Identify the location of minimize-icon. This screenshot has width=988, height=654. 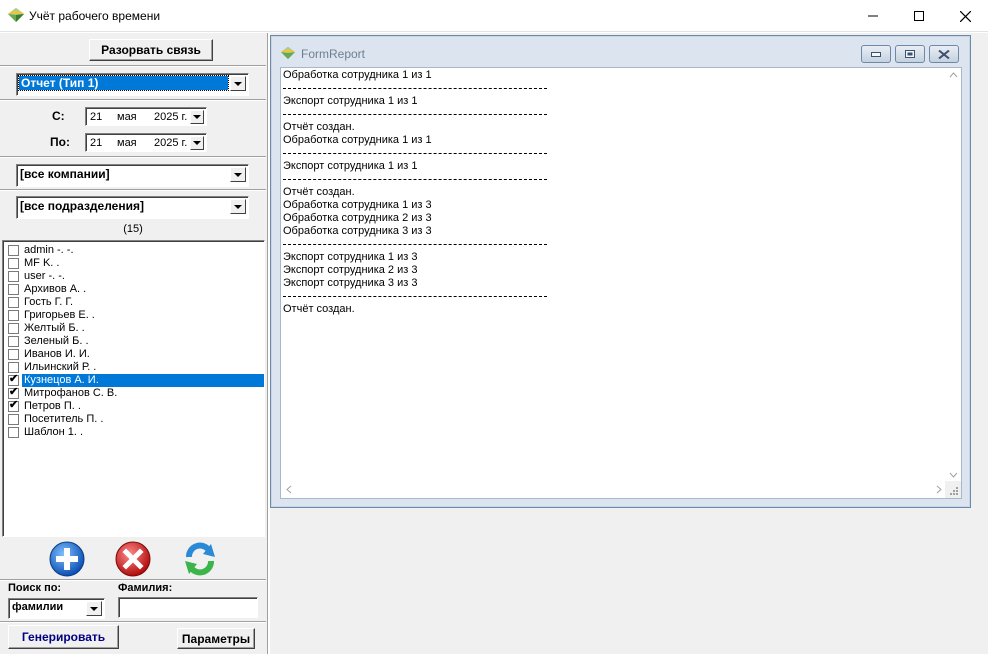
(873, 16).